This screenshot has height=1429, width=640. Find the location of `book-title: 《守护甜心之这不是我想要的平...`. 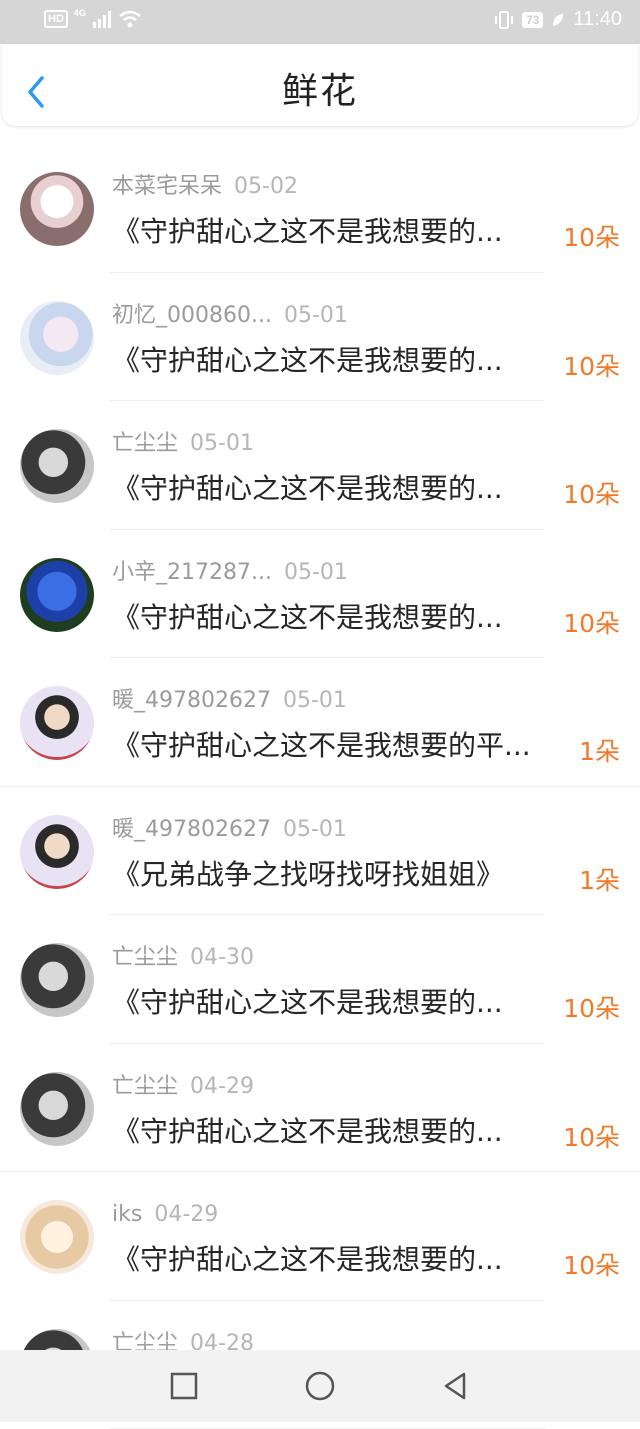

book-title: 《守护甜心之这不是我想要的平... is located at coordinates (328, 746).